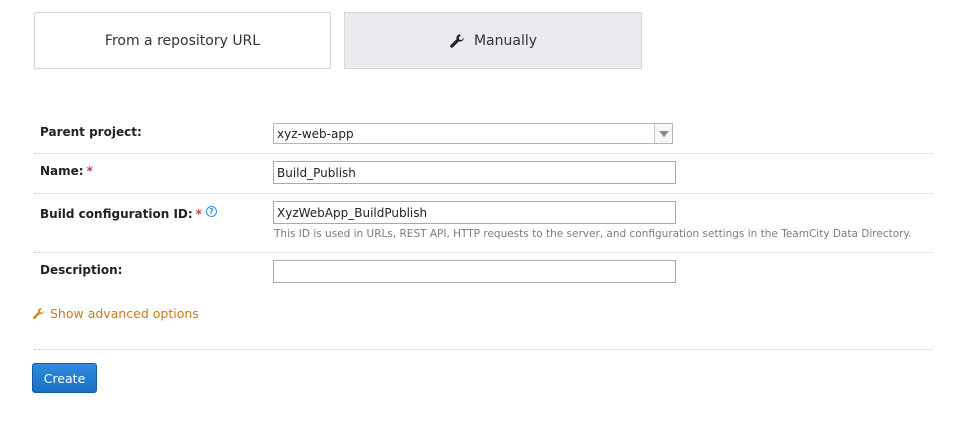 This screenshot has height=423, width=972. What do you see at coordinates (81, 270) in the screenshot?
I see `description-label: Description:` at bounding box center [81, 270].